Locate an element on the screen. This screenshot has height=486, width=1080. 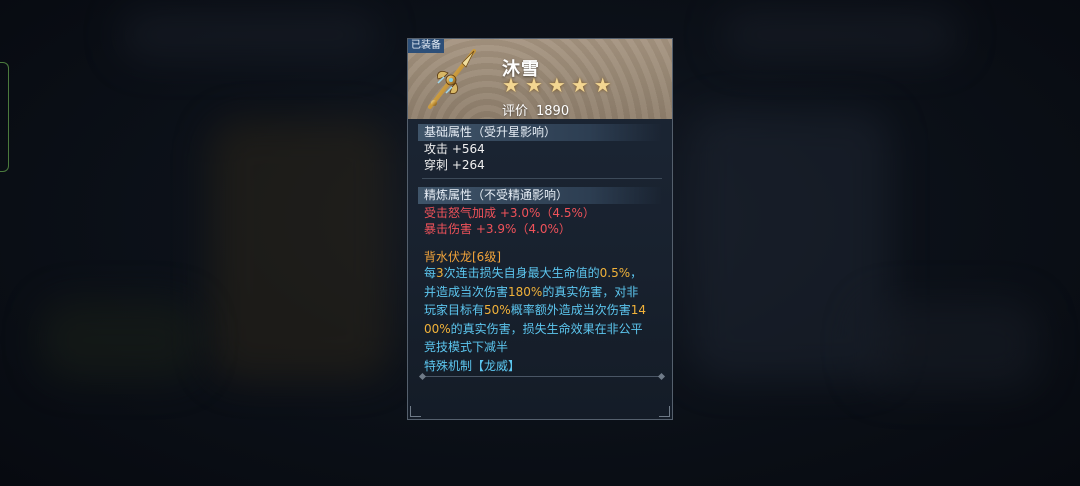
item-header: 已装备 沐雪 ★ ★ ★ ★ ★ 评价 1890 is located at coordinates (540, 79).